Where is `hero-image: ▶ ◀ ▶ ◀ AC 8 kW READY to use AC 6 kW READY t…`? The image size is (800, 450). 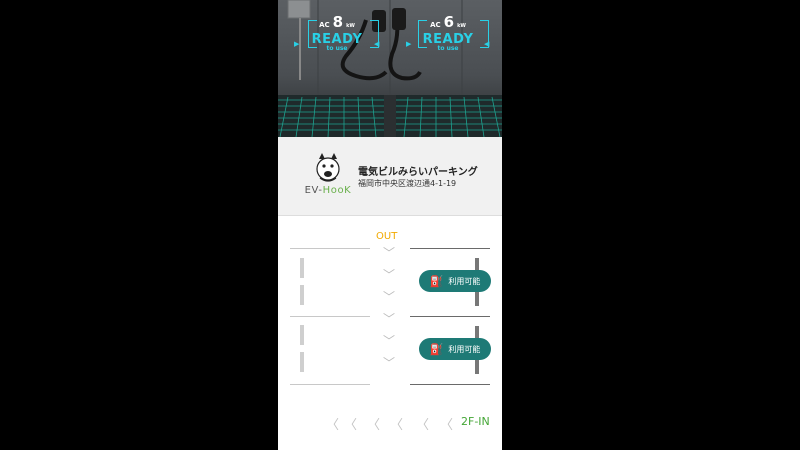
hero-image: ▶ ◀ ▶ ◀ AC 8 kW READY to use AC 6 kW READY t… is located at coordinates (390, 68).